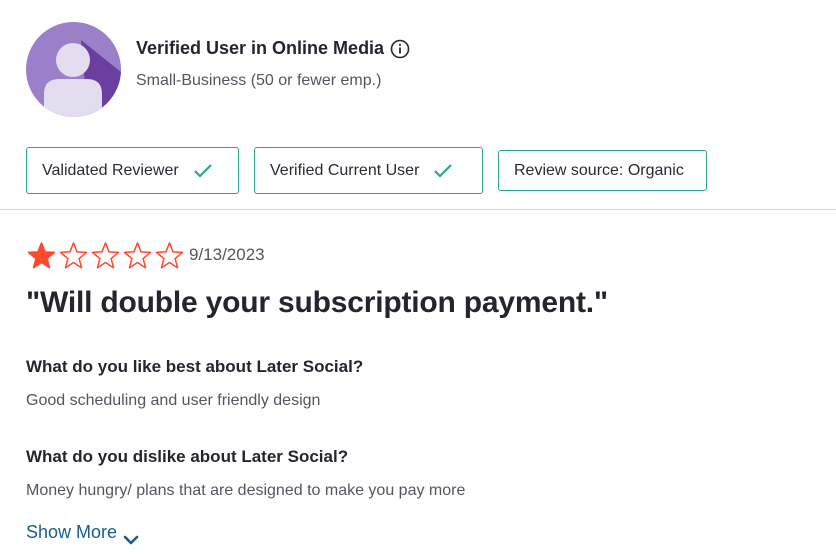 The image size is (836, 555). What do you see at coordinates (418, 209) in the screenshot?
I see `section-divider` at bounding box center [418, 209].